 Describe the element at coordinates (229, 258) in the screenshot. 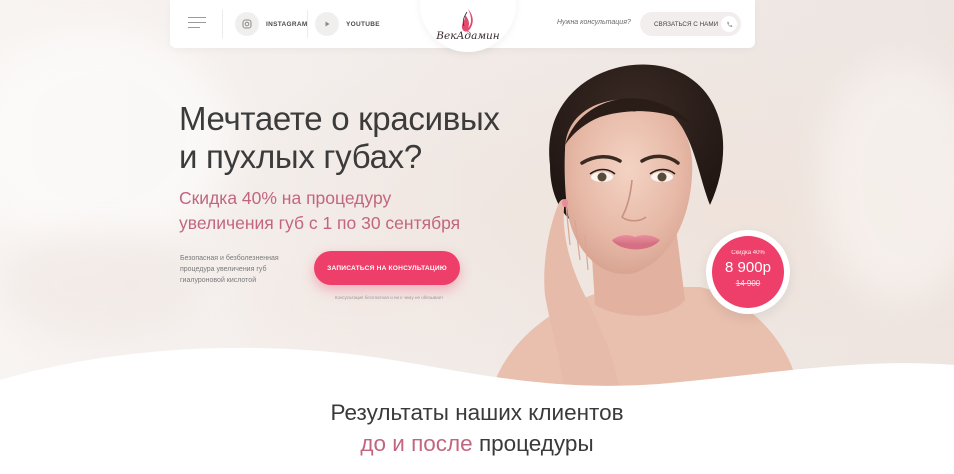

I see `desc-line-1: Безопасная и безболезненная` at that location.